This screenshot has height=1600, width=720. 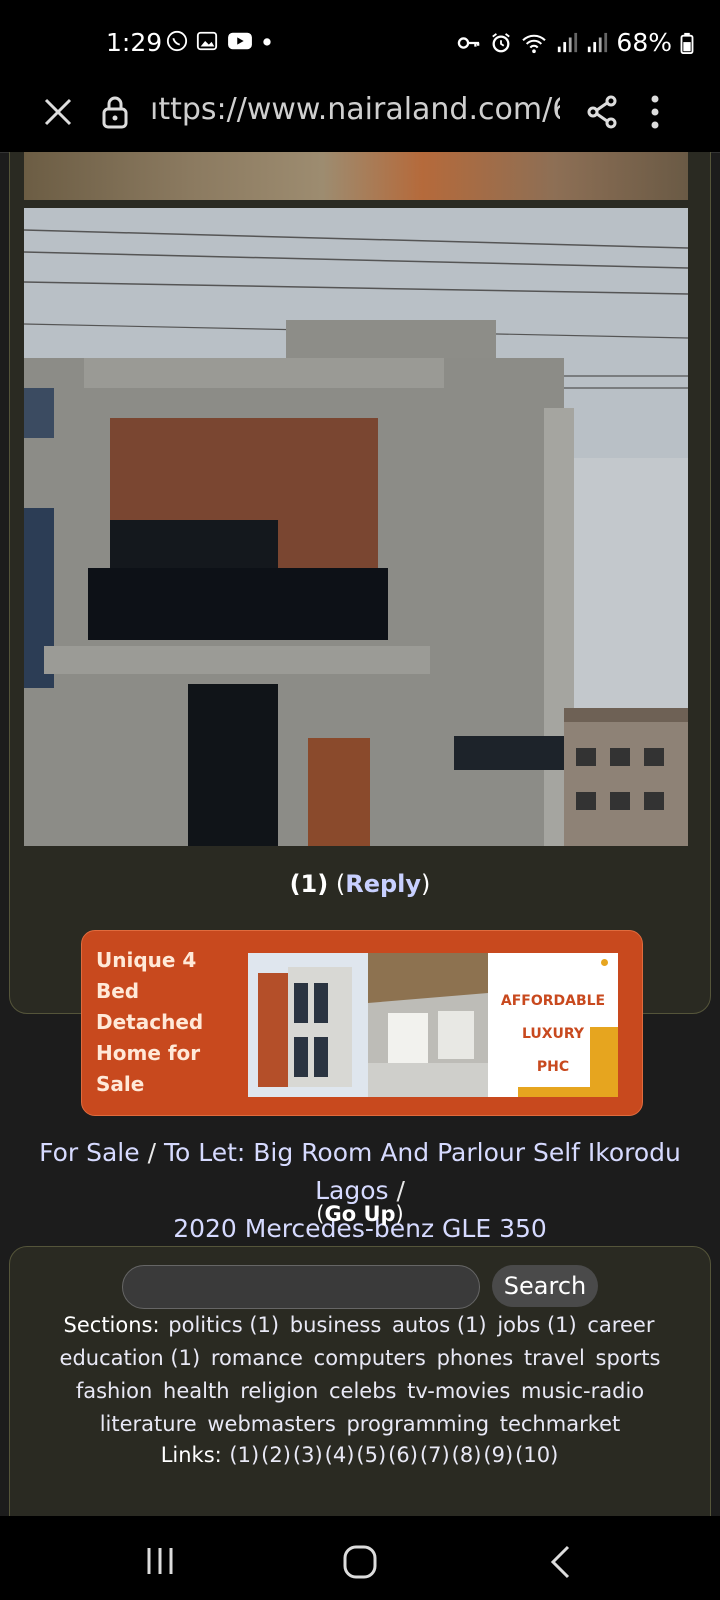 What do you see at coordinates (111, 1325) in the screenshot?
I see `sections-label: Sections:` at bounding box center [111, 1325].